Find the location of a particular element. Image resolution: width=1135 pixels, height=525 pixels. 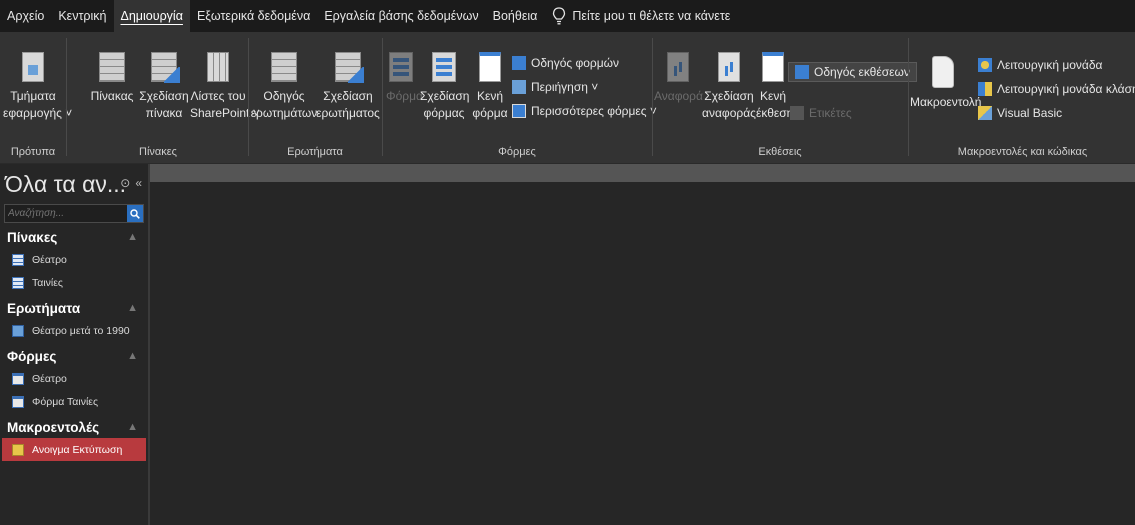

tab-home: Κεντρική is located at coordinates (82, 16).